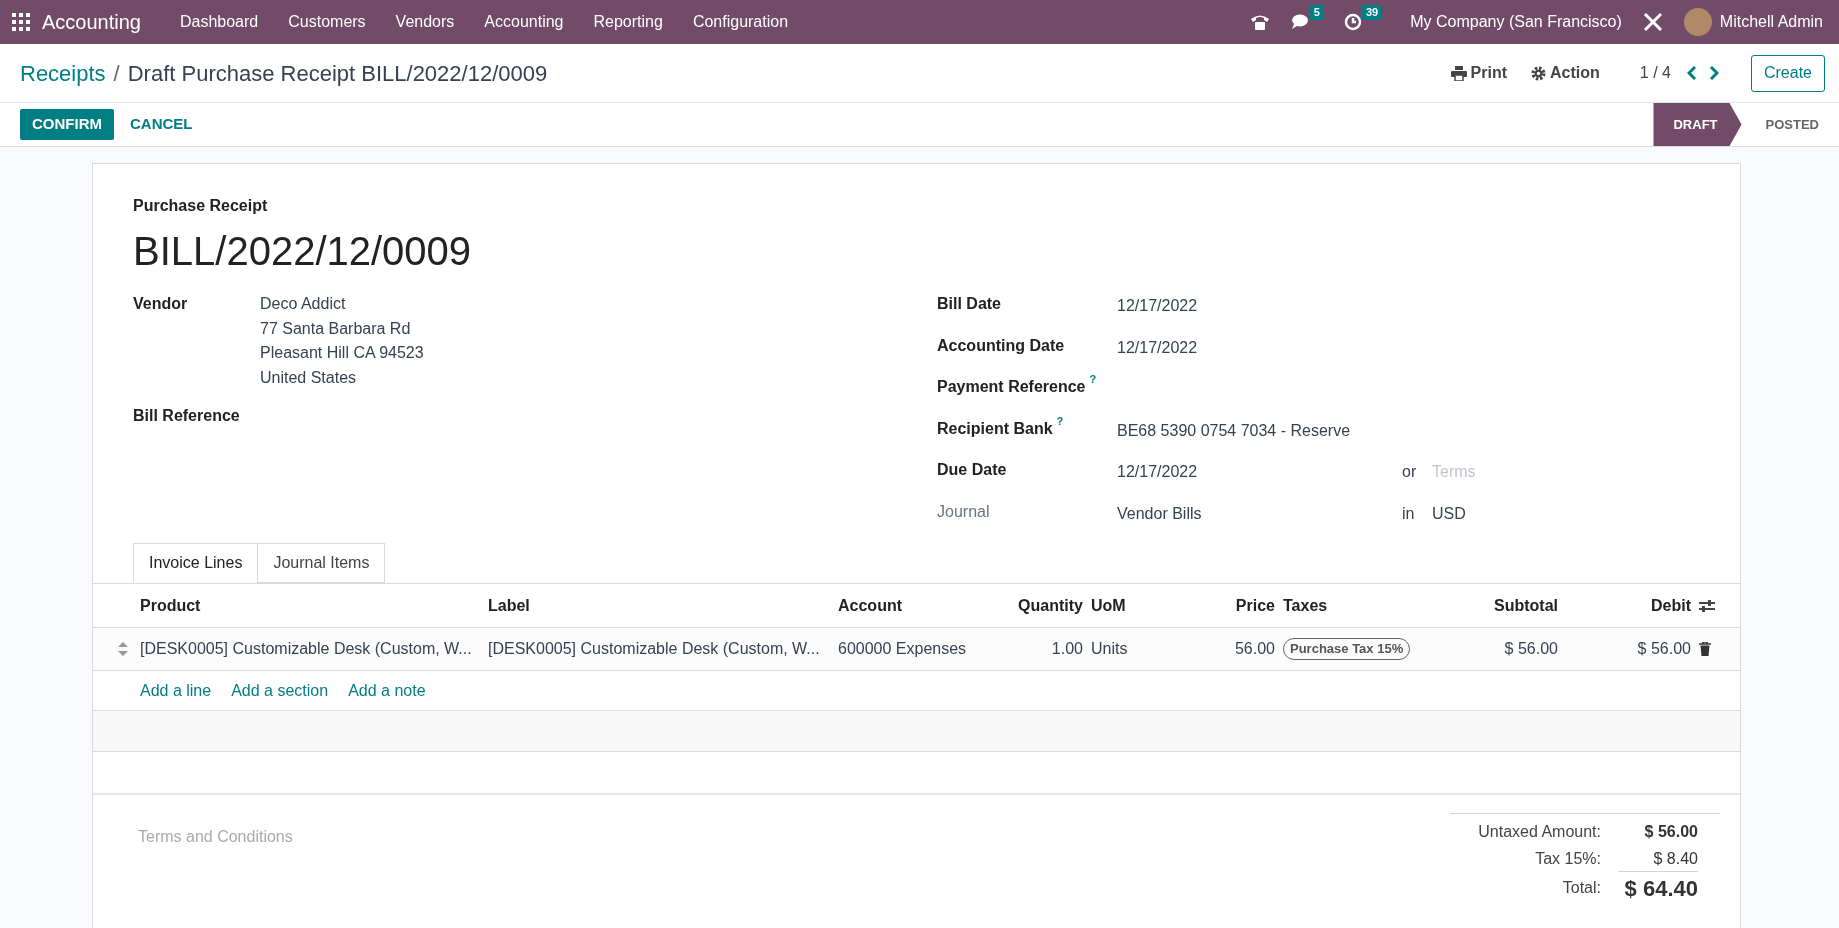 The image size is (1839, 928). Describe the element at coordinates (67, 124) in the screenshot. I see `primary-action-button: CONFIRM` at that location.